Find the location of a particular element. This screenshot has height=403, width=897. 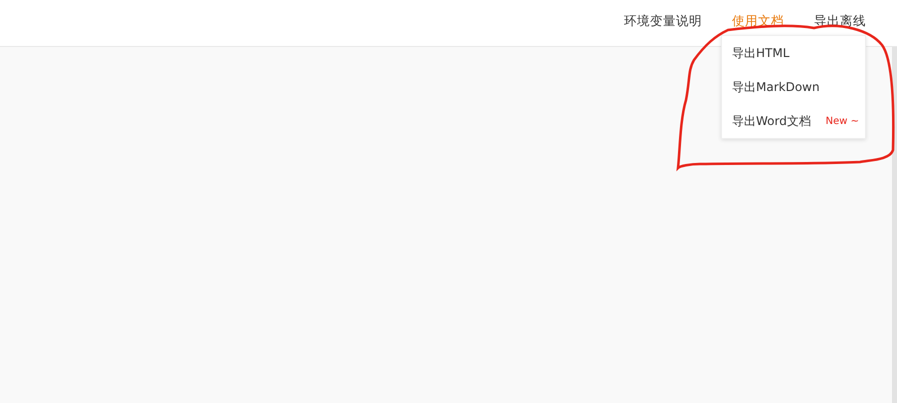

menu-item: 导出HTML is located at coordinates (793, 53).